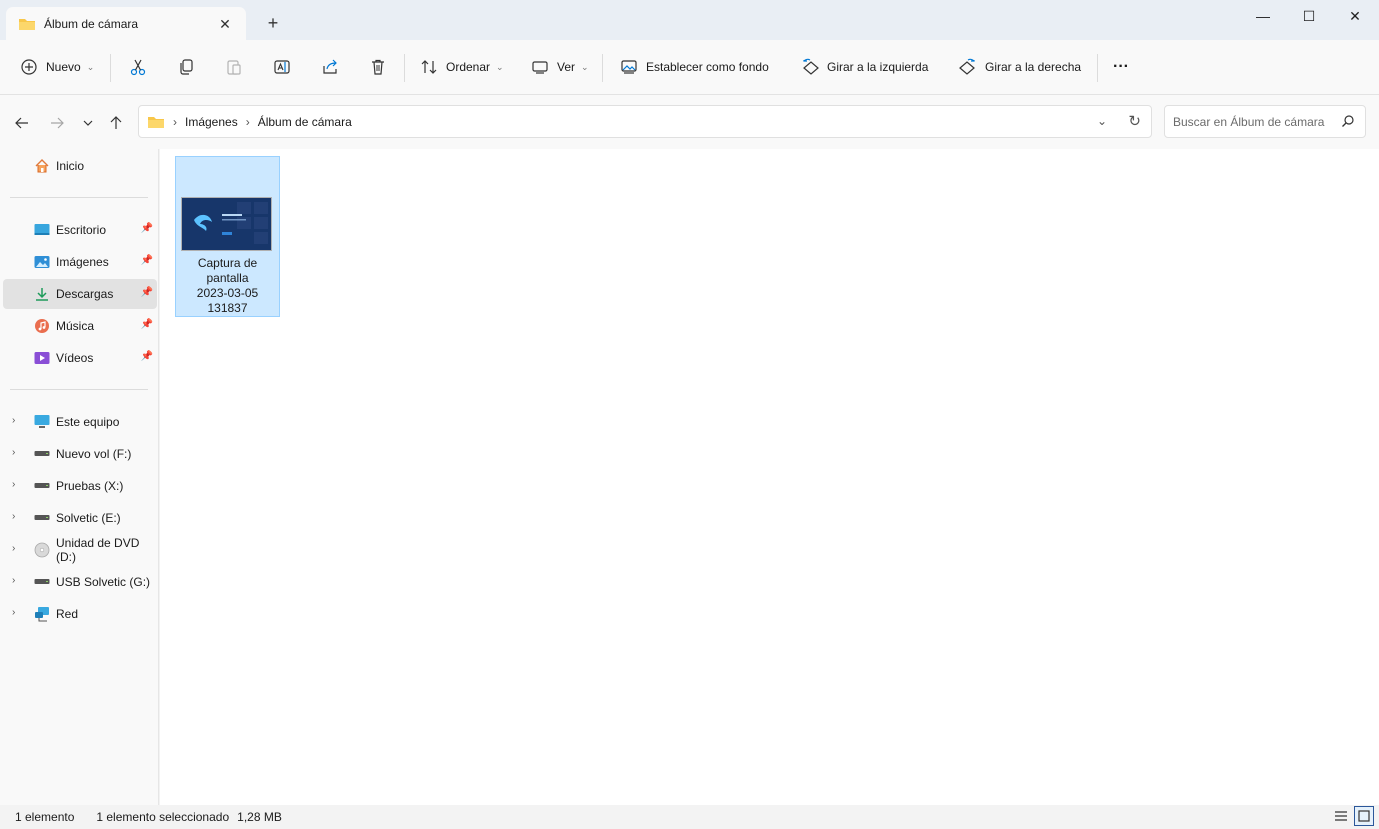 The width and height of the screenshot is (1379, 829). I want to click on copy-icon, so click(186, 67).